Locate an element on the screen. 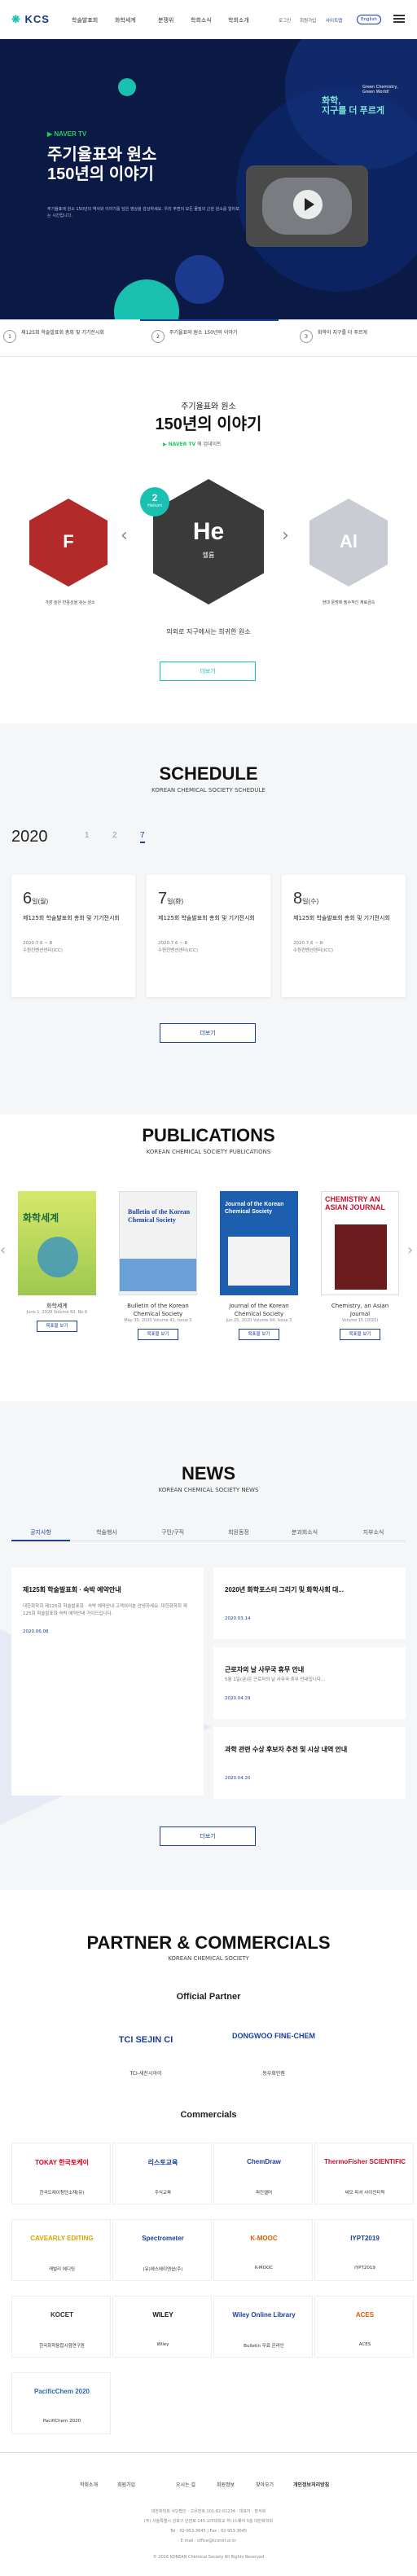 This screenshot has width=417, height=2576. elements-more-button: 더보기 is located at coordinates (208, 671).